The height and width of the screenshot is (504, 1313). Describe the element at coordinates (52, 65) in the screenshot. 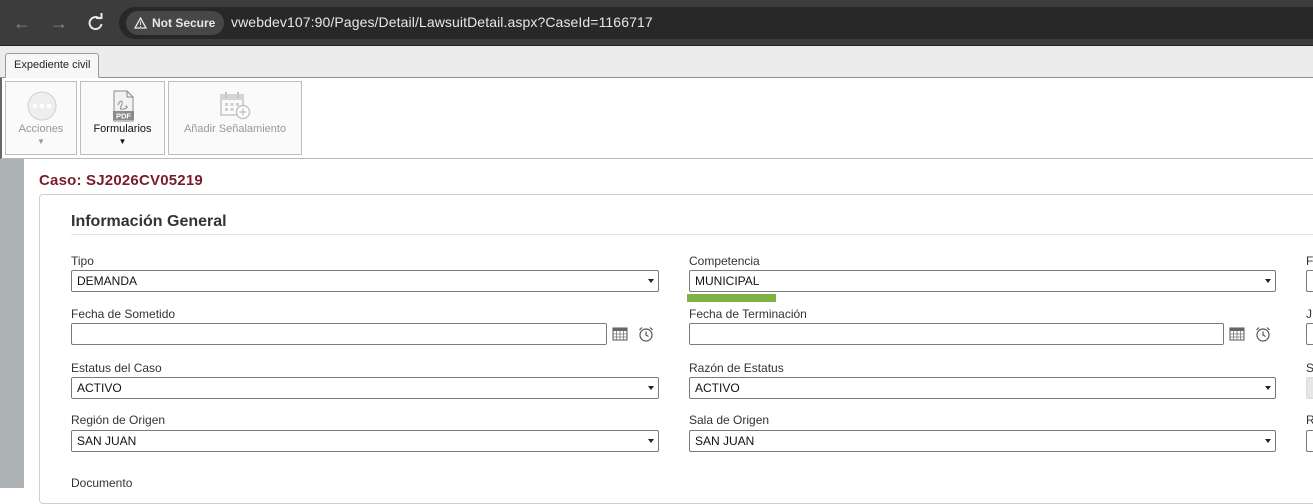

I see `tab-expediente-civil: Expediente civil` at that location.